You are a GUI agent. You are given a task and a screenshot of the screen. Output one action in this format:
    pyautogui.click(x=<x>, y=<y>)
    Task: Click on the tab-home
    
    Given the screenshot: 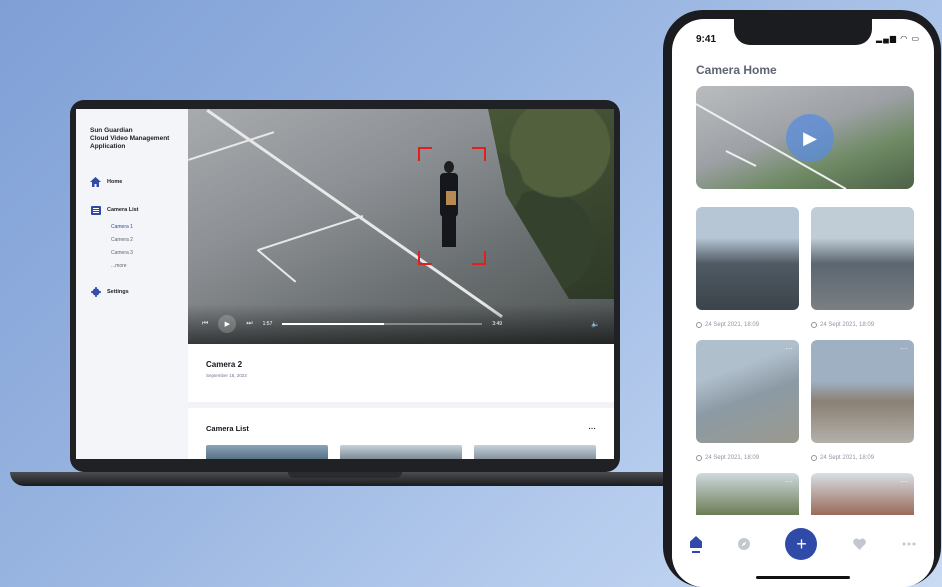 What is the action you would take?
    pyautogui.click(x=695, y=544)
    